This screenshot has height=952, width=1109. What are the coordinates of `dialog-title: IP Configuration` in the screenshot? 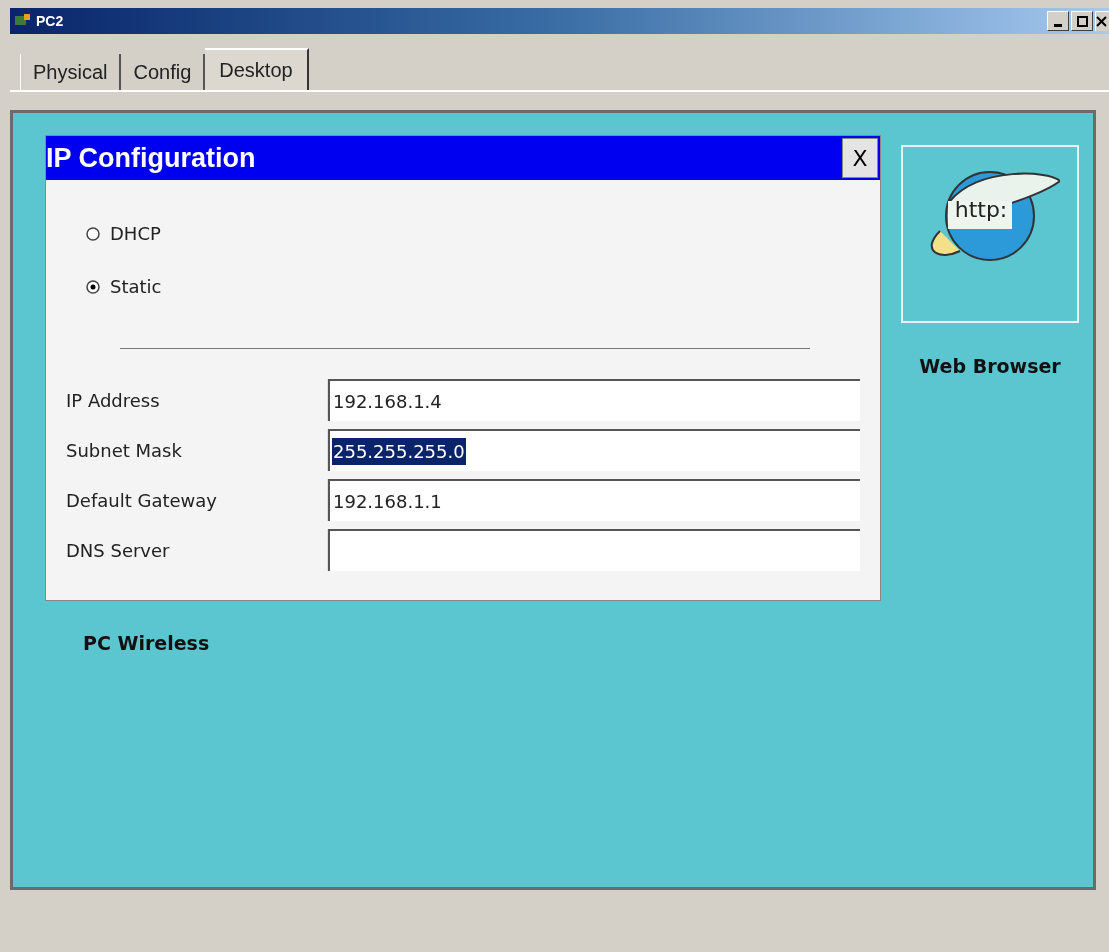 It's located at (151, 158).